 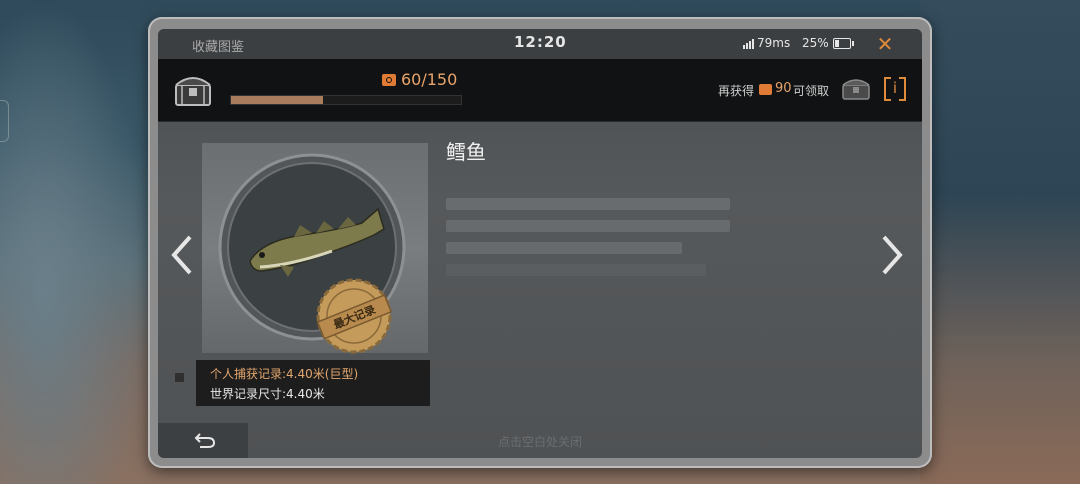 I want to click on close-icon: ✕, so click(x=885, y=44).